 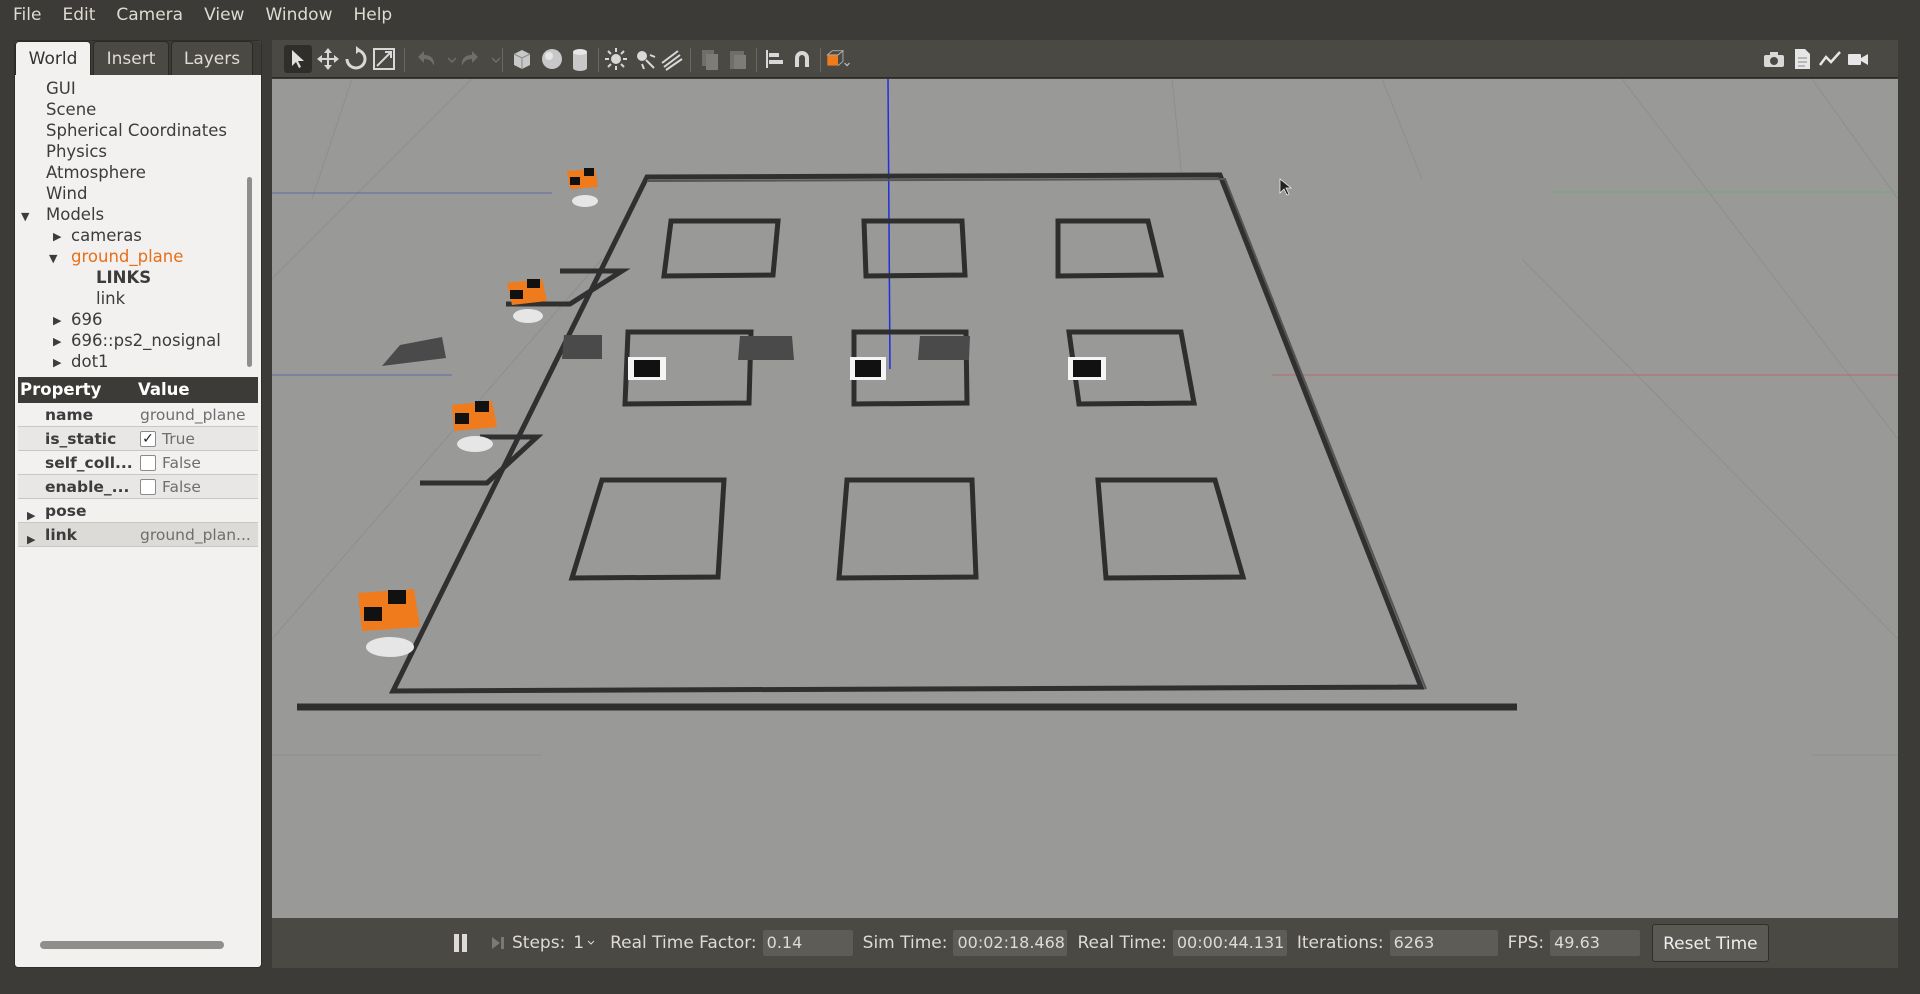 What do you see at coordinates (148, 438) in the screenshot?
I see `checkbox-checked: ✓` at bounding box center [148, 438].